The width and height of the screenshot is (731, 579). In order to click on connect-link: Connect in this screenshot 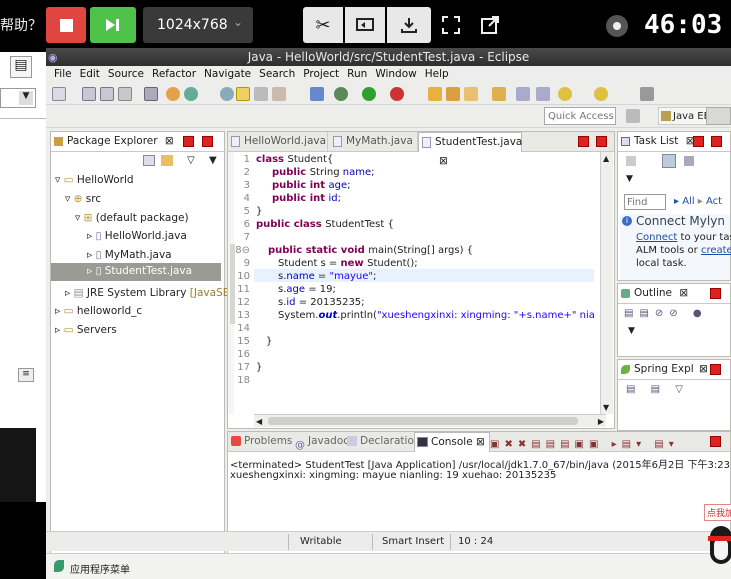, I will do `click(656, 237)`.